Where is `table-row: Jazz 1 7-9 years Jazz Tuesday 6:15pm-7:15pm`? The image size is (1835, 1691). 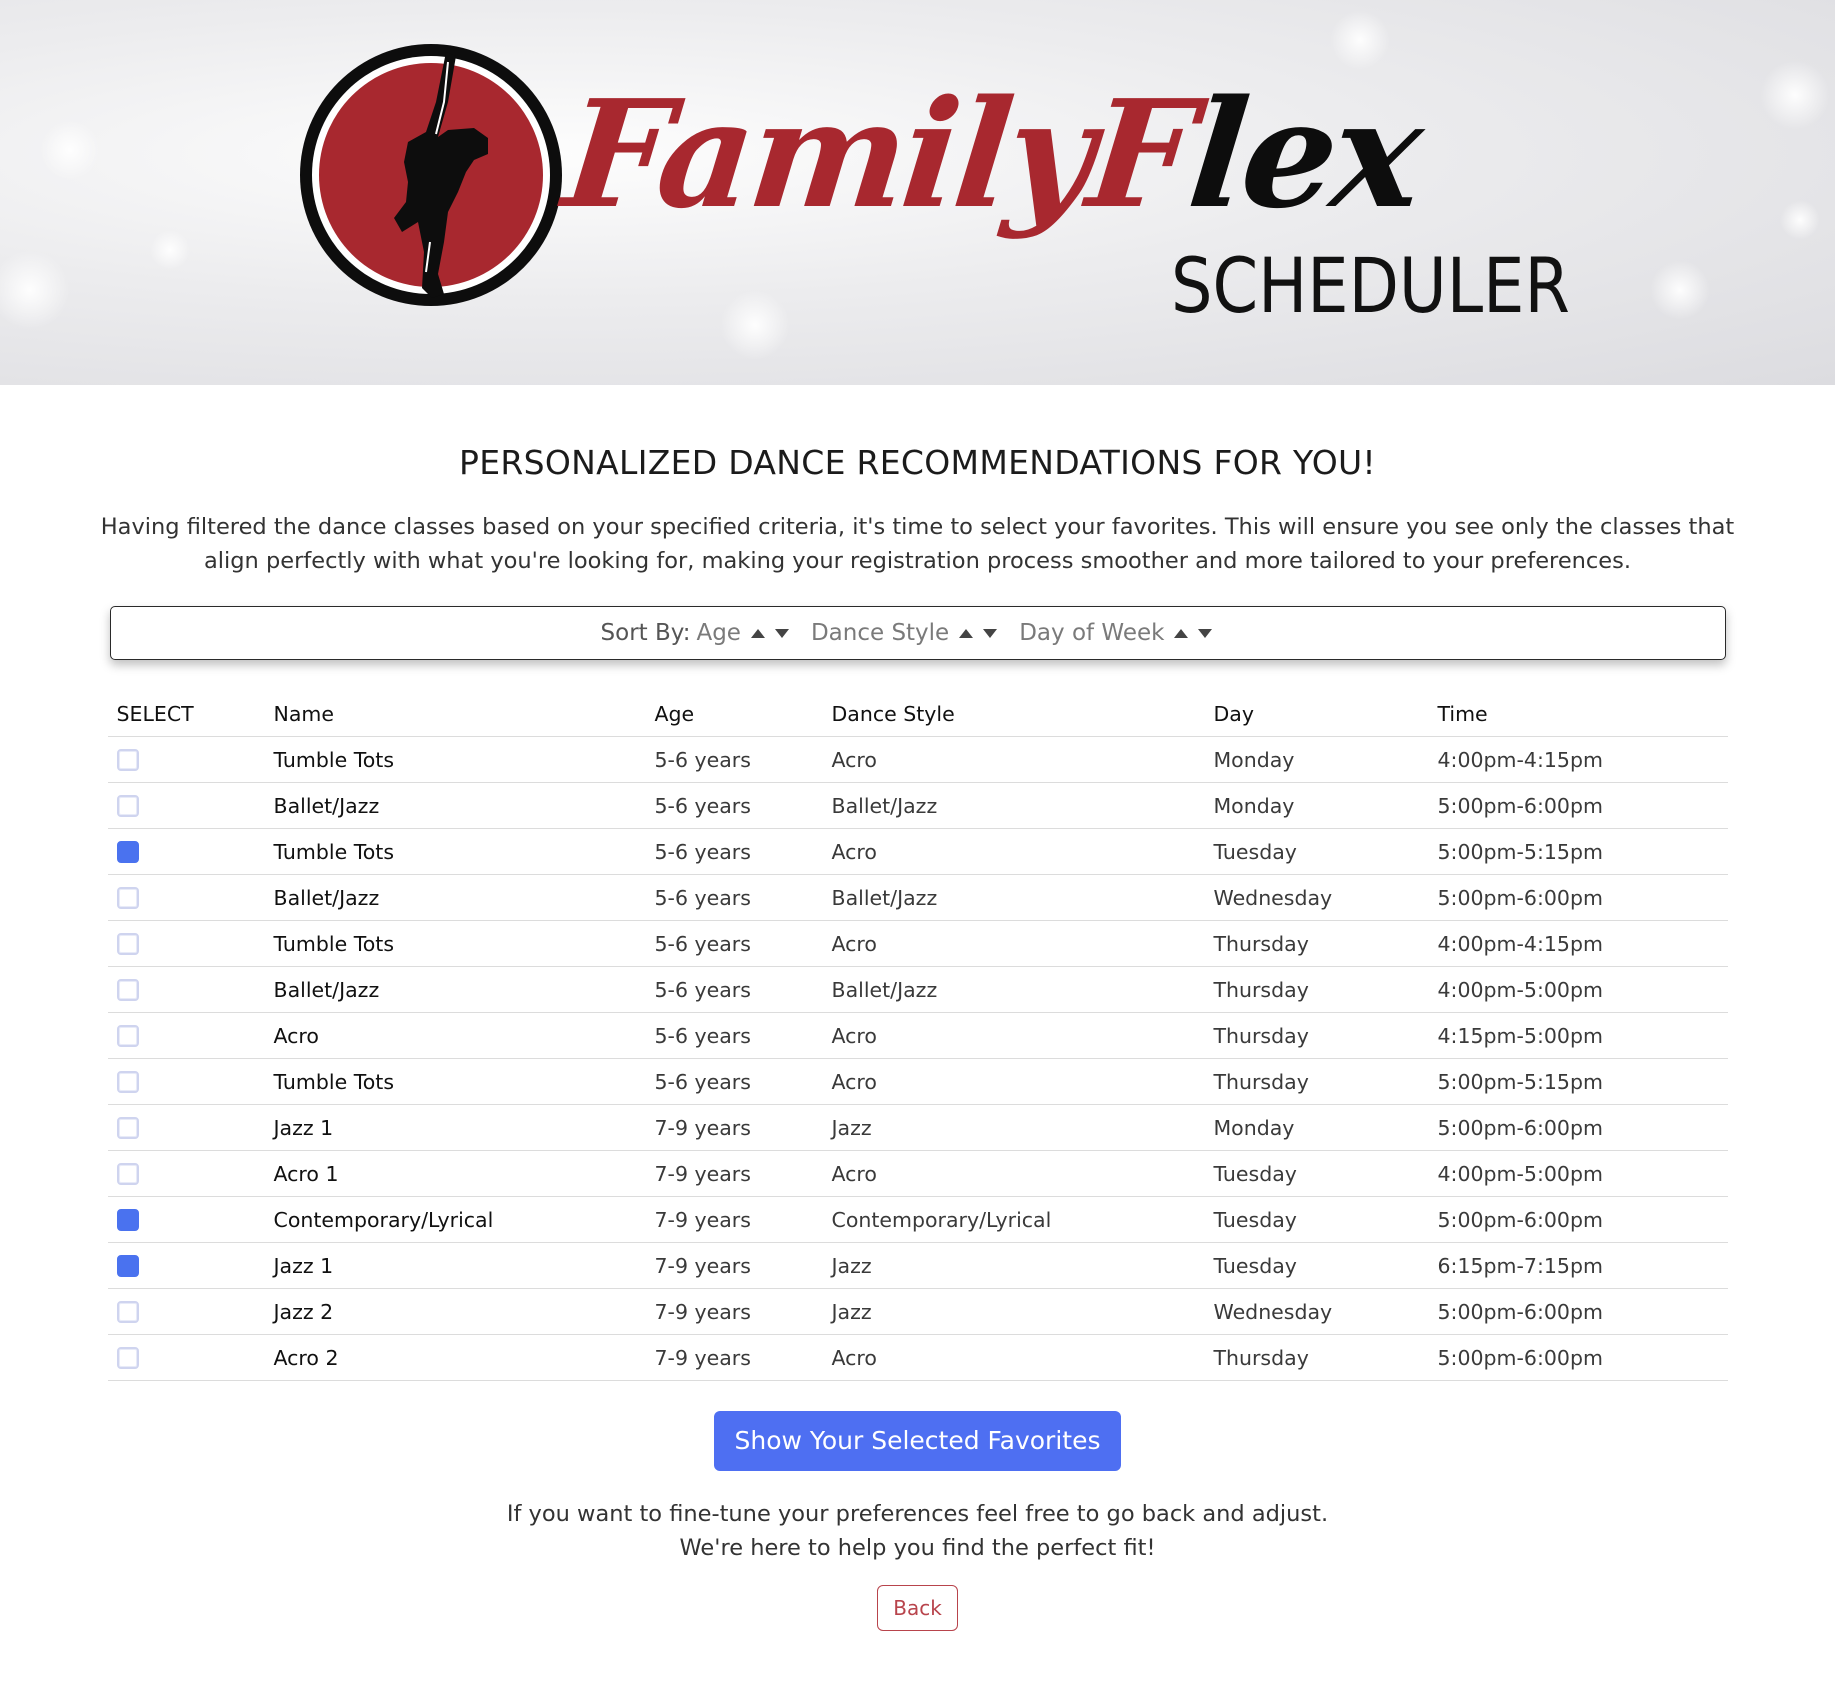 table-row: Jazz 1 7-9 years Jazz Tuesday 6:15pm-7:15pm is located at coordinates (917, 1265).